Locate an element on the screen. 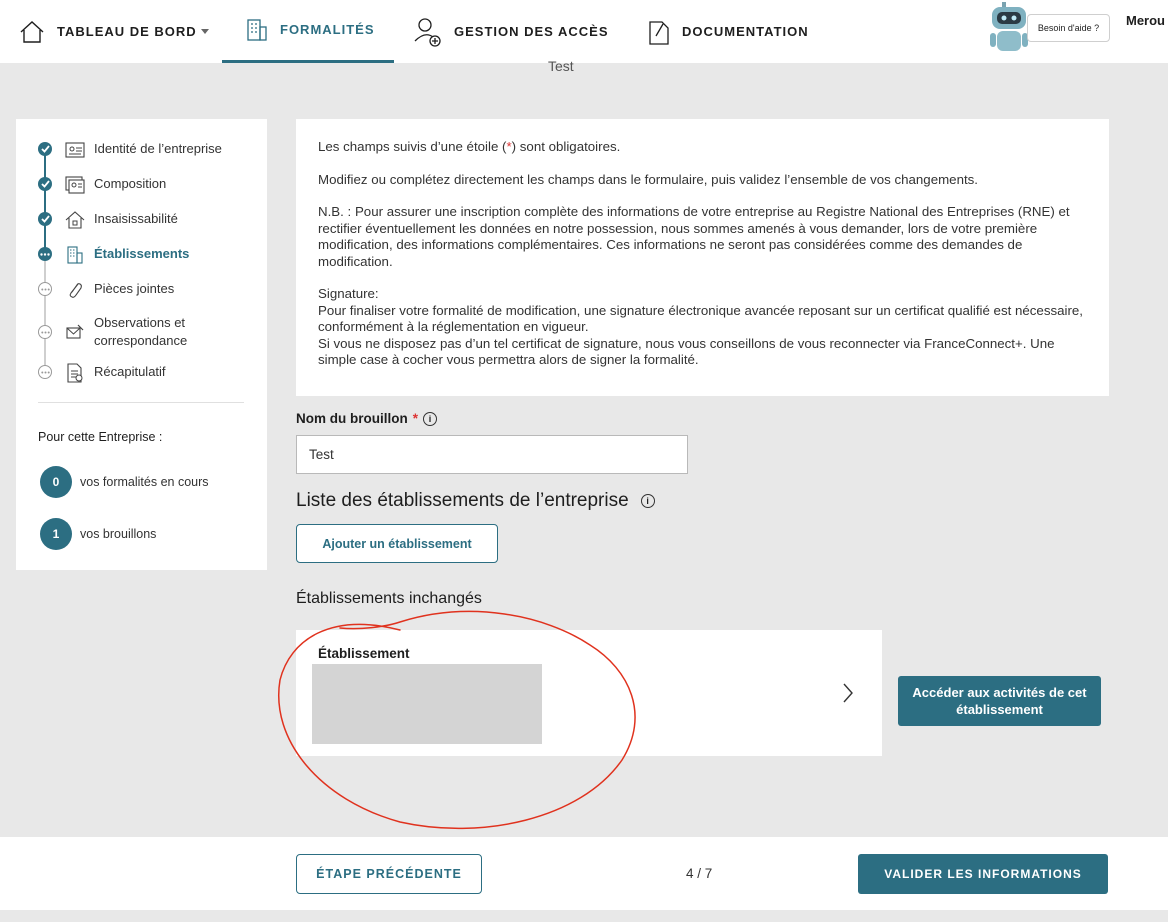 This screenshot has height=922, width=1168. redacted-address-block is located at coordinates (427, 704).